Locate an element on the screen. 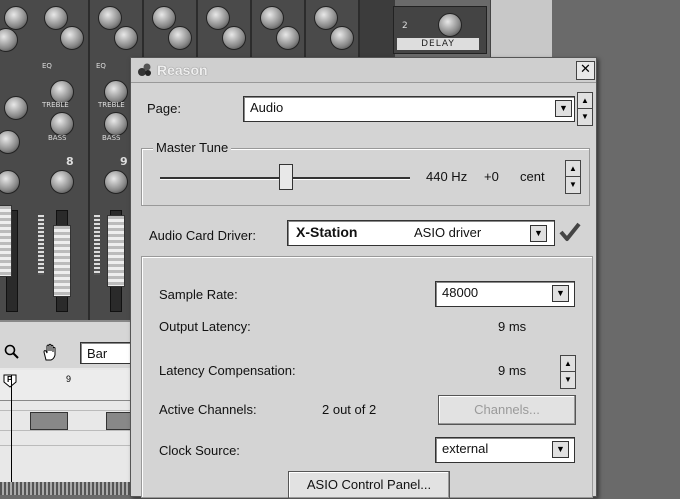 The image size is (680, 499). snap-mode-select: Bar is located at coordinates (107, 353).